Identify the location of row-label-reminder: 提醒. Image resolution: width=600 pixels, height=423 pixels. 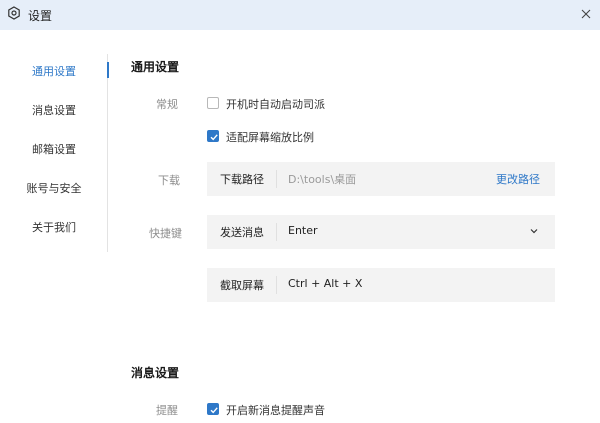
(167, 410).